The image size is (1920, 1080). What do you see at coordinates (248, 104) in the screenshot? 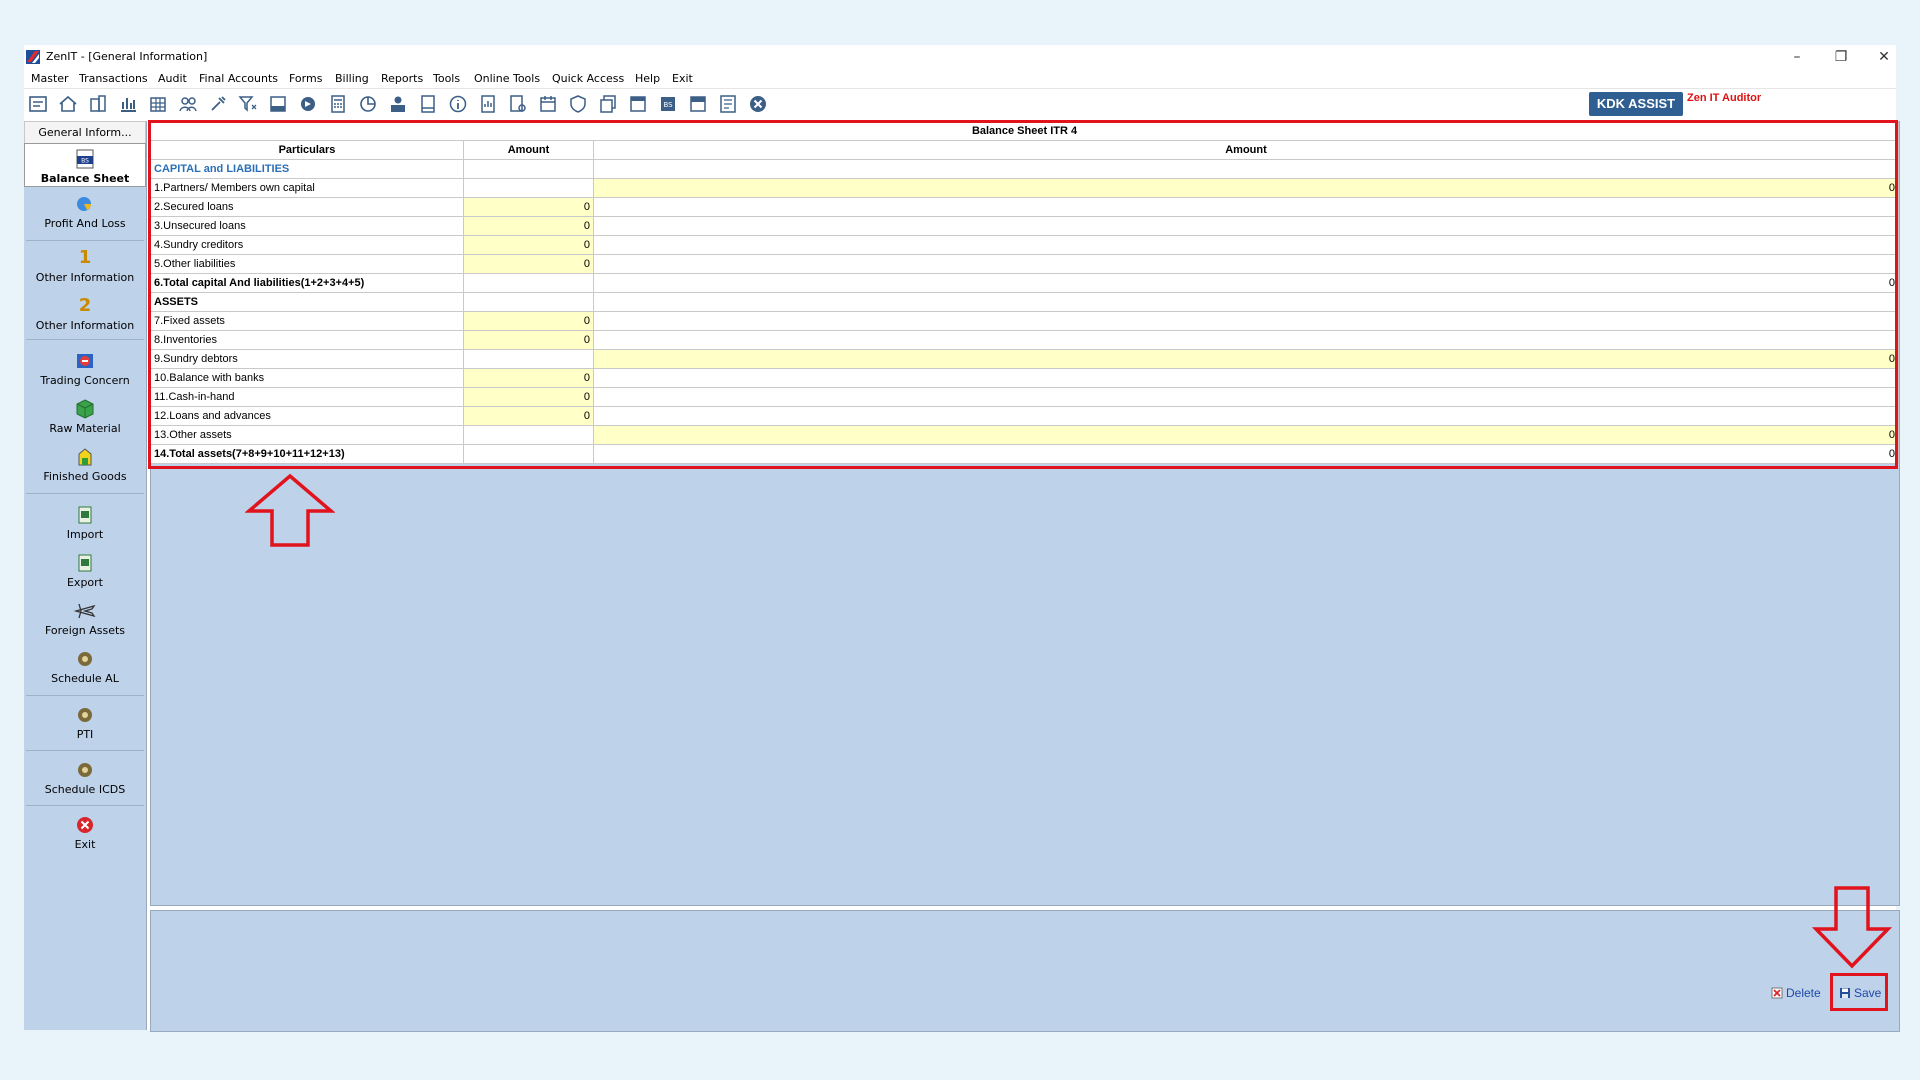
I see `filter-icon` at bounding box center [248, 104].